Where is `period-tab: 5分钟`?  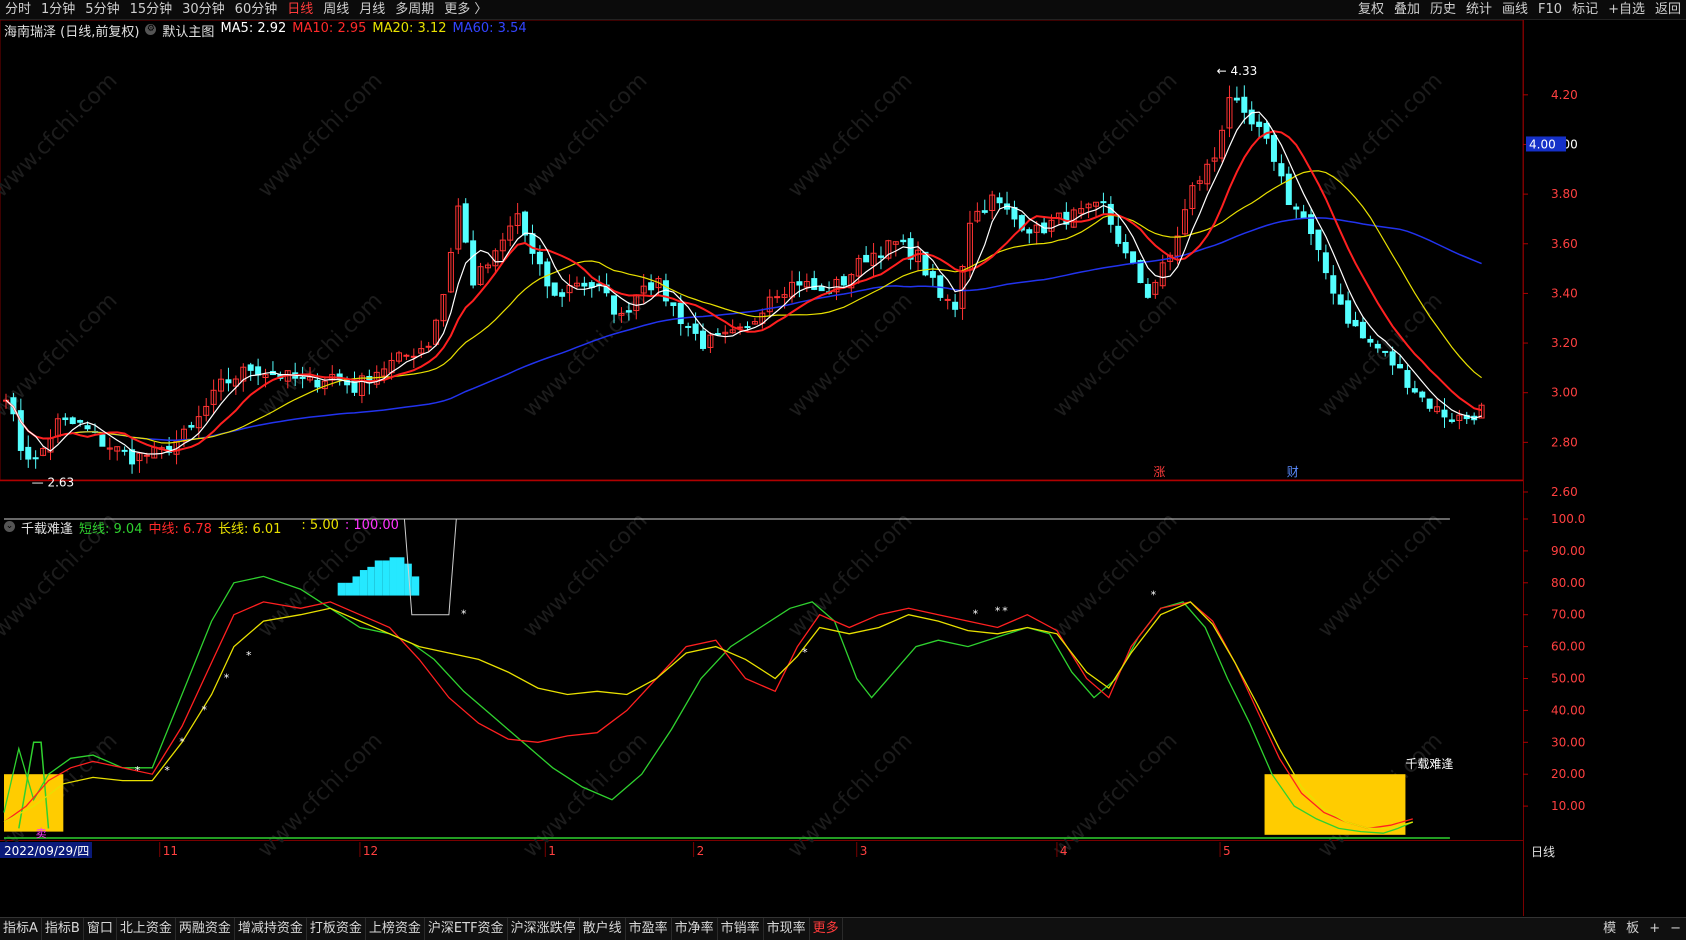 period-tab: 5分钟 is located at coordinates (102, 9).